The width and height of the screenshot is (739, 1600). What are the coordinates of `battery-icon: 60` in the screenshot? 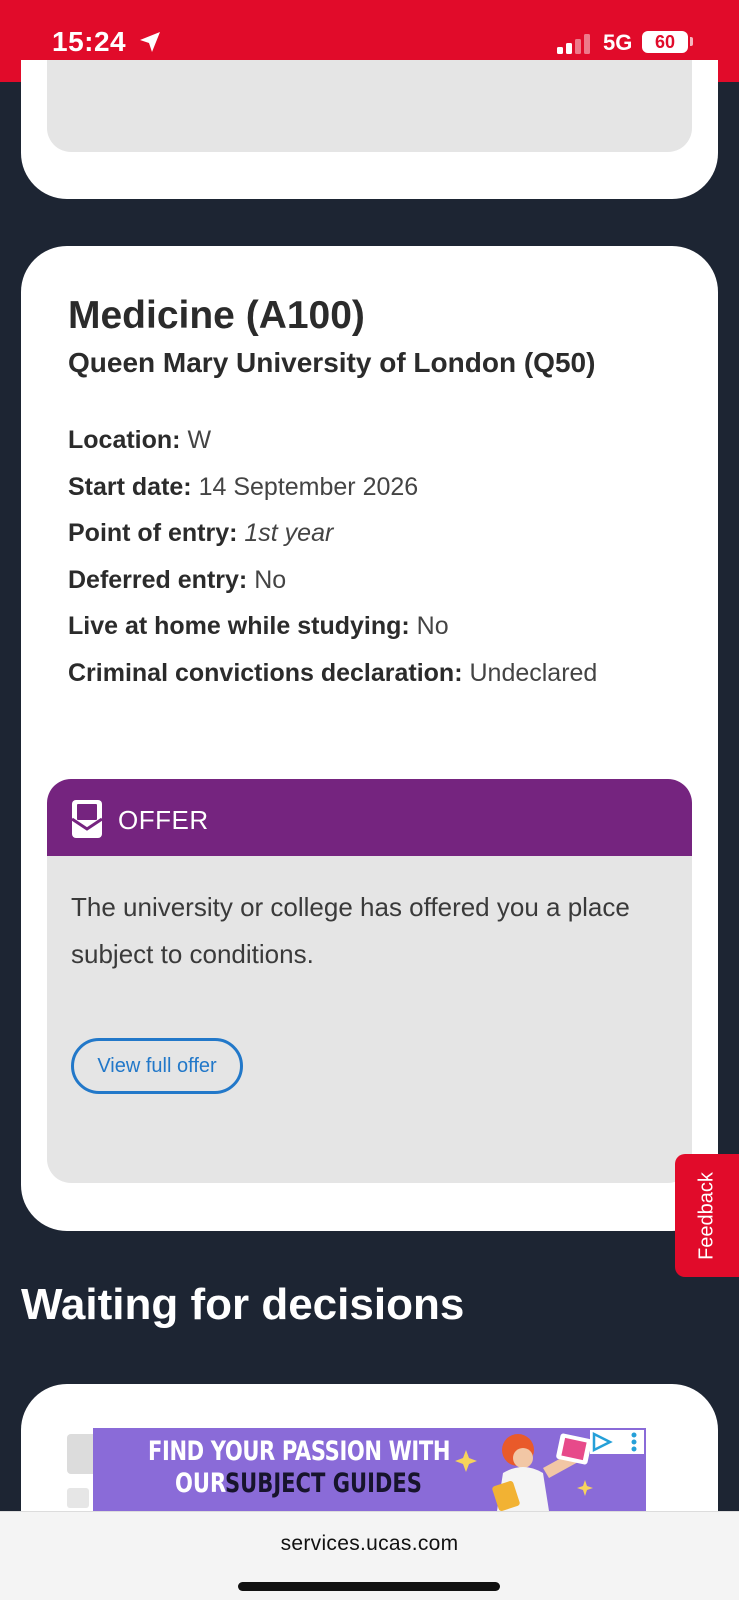 It's located at (665, 42).